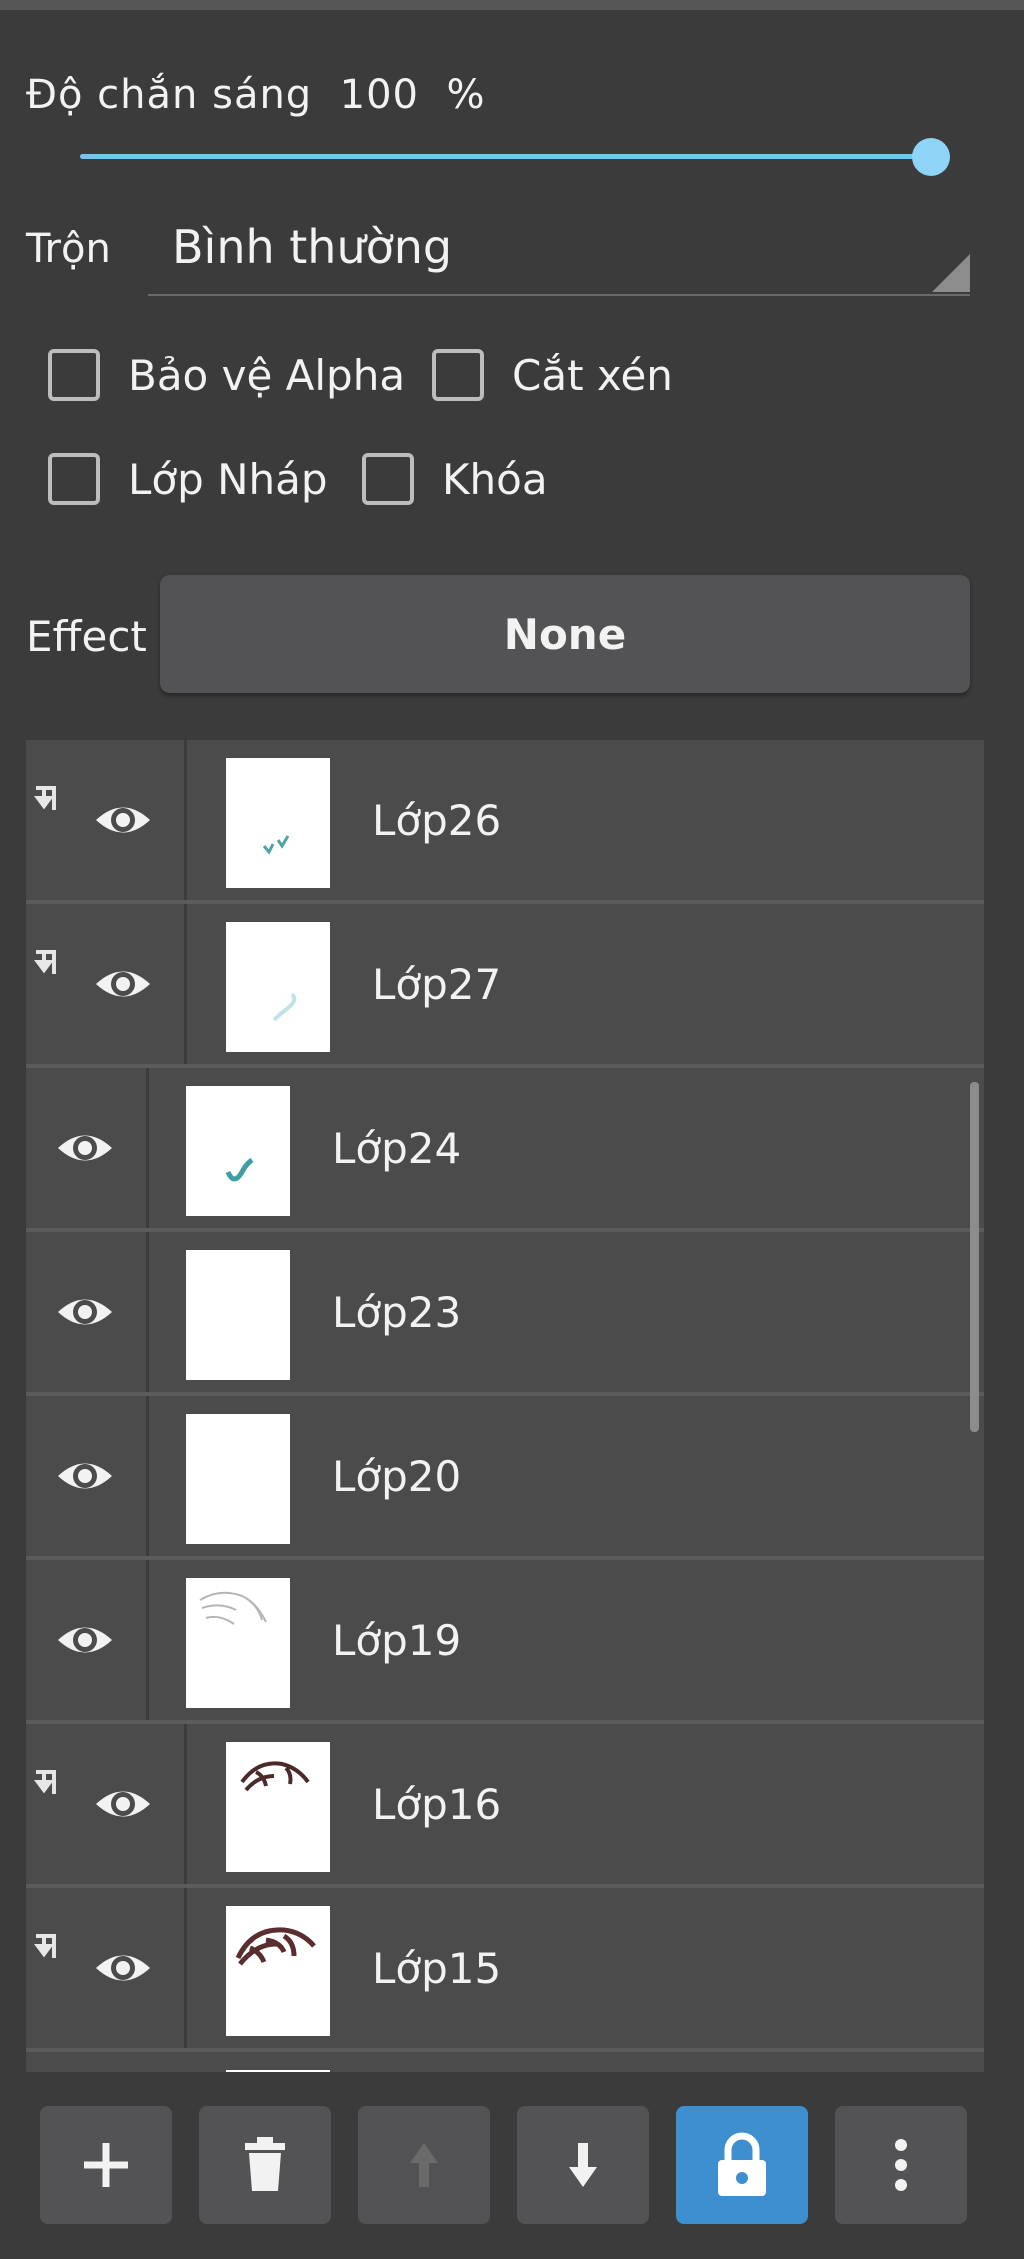 The image size is (1024, 2259). I want to click on arrow-down-icon, so click(583, 2165).